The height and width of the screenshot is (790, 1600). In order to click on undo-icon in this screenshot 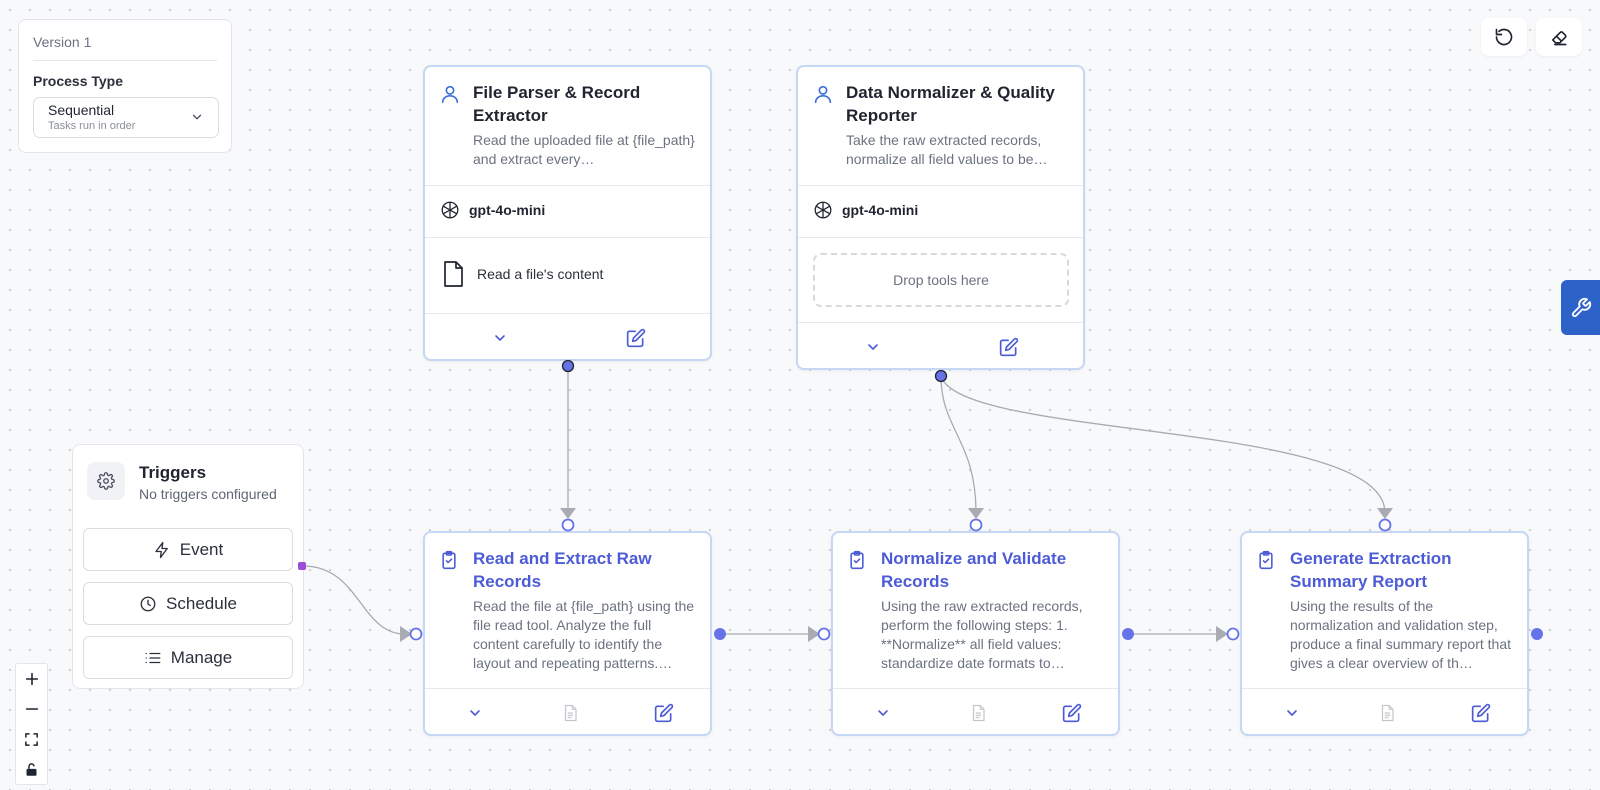, I will do `click(1504, 37)`.